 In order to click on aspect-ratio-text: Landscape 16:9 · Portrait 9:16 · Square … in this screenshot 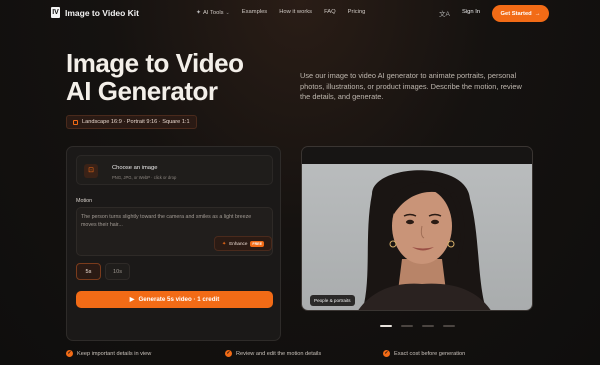, I will do `click(136, 122)`.